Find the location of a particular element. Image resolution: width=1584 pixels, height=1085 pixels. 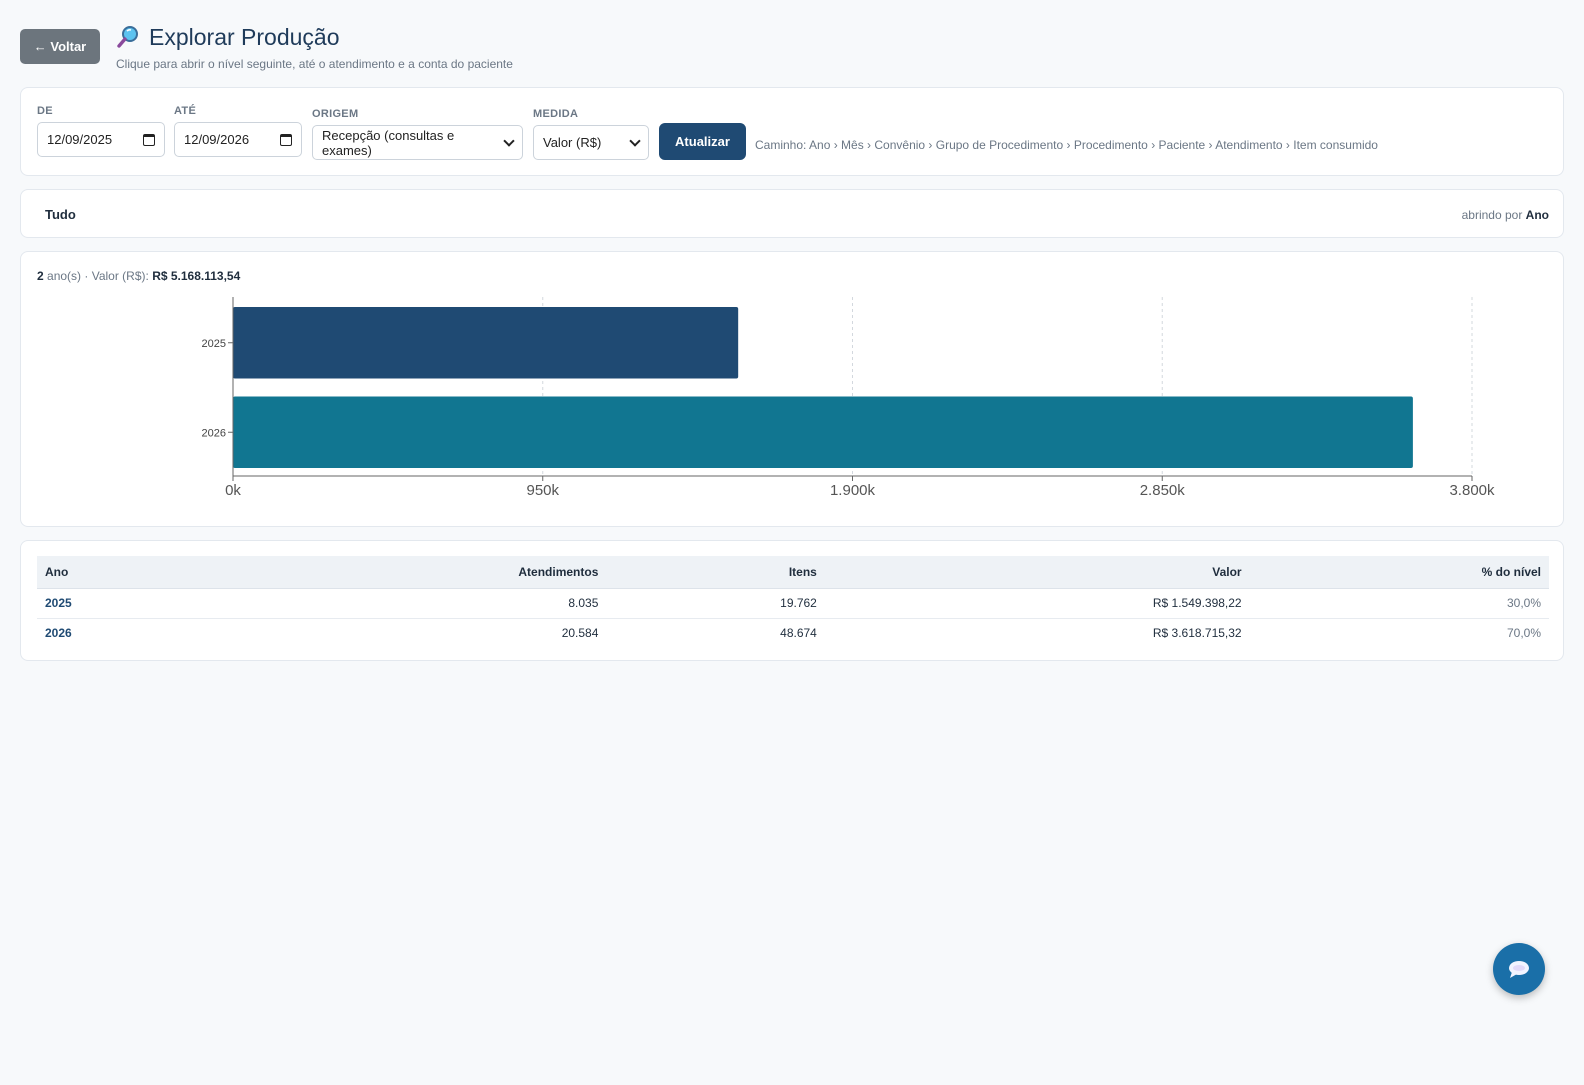

y-tick-label: 2025 is located at coordinates (214, 344).